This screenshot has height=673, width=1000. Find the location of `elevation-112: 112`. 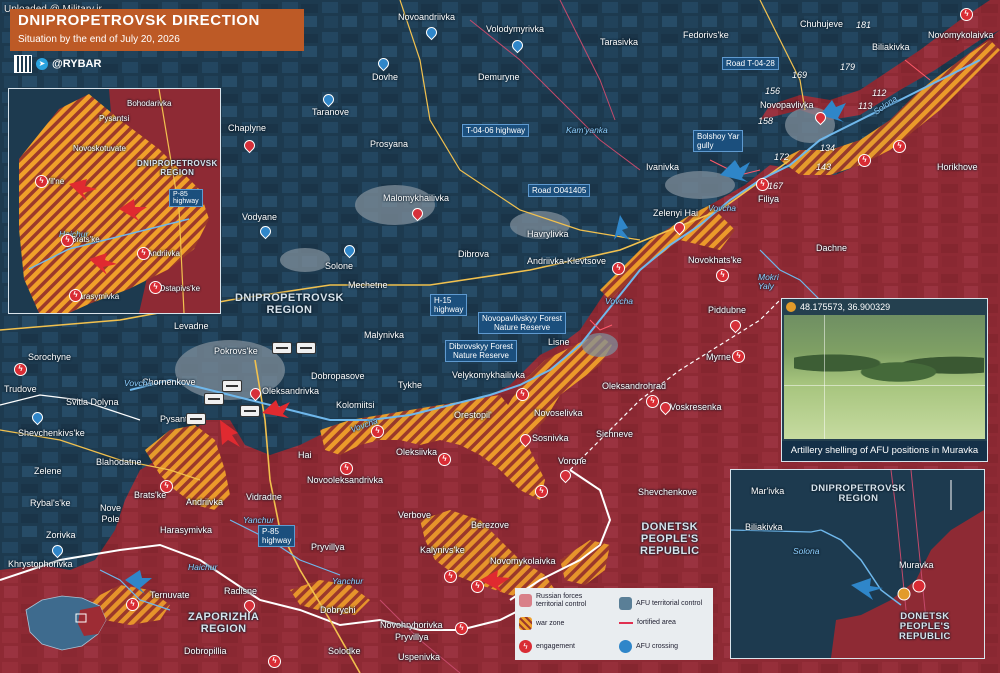

elevation-112: 112 is located at coordinates (879, 93).